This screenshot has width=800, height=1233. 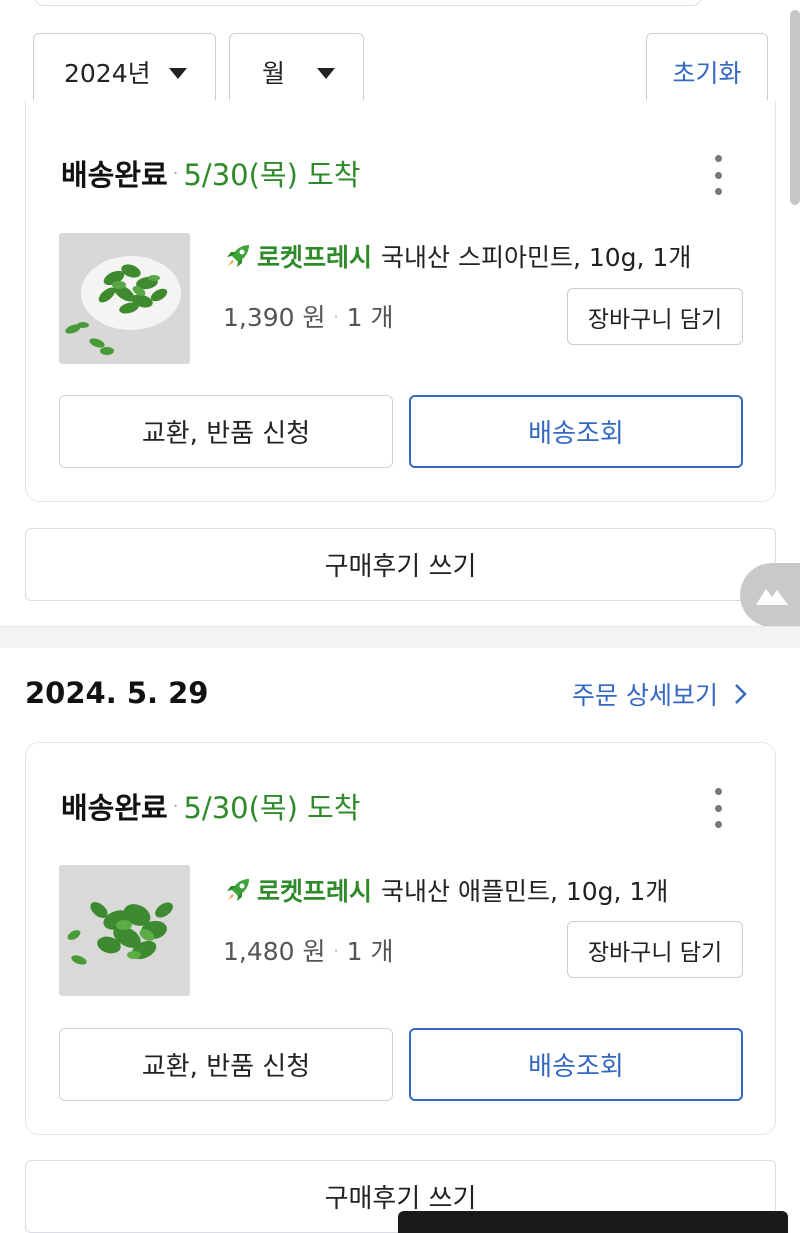 What do you see at coordinates (645, 695) in the screenshot?
I see `order-detail-label: 주문 상세보기` at bounding box center [645, 695].